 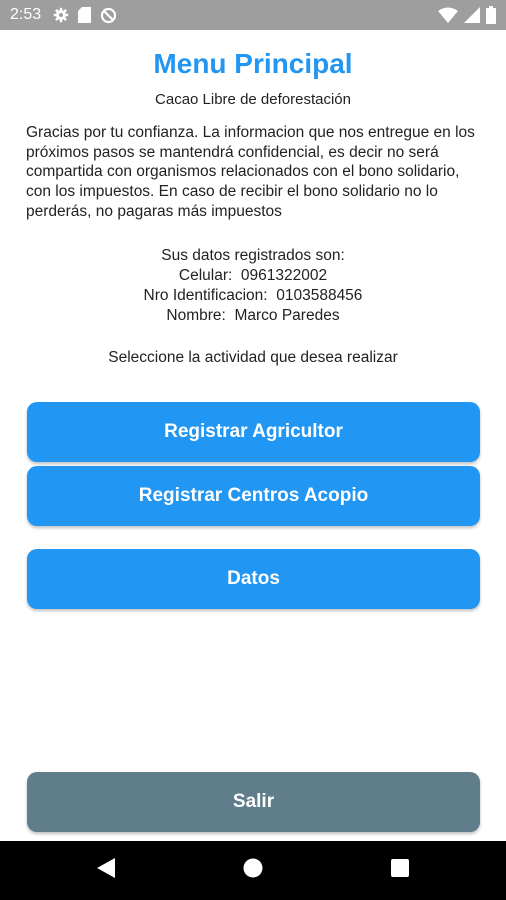 I want to click on home-button, so click(x=253, y=870).